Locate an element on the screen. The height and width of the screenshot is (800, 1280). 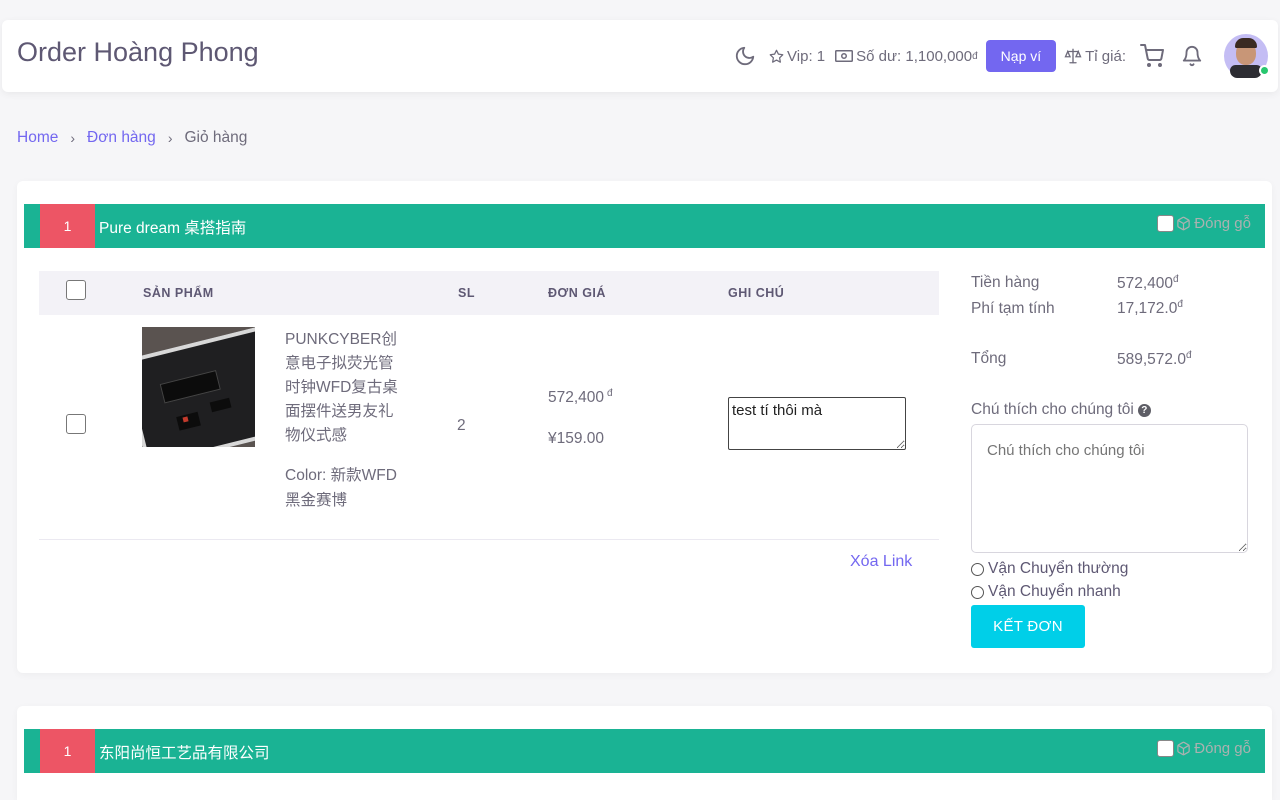
price-vnd-symbol: đ is located at coordinates (610, 393).